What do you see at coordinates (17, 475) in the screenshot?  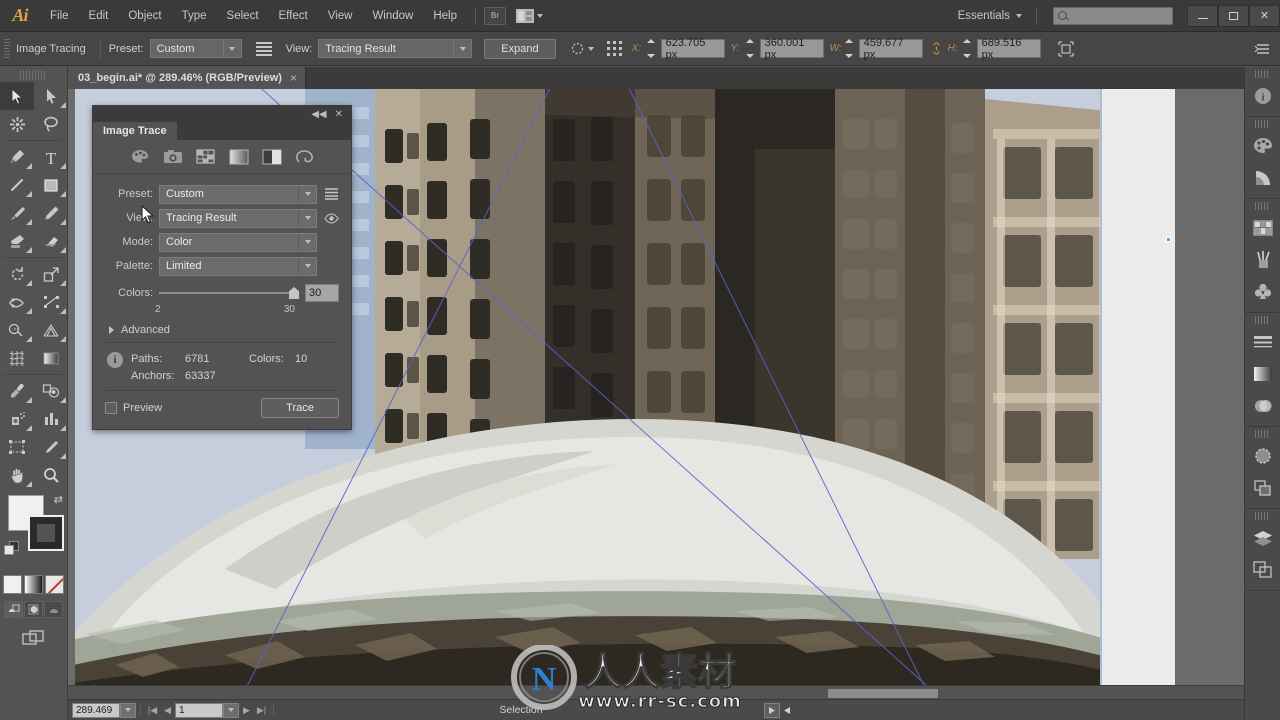 I see `hand-tool` at bounding box center [17, 475].